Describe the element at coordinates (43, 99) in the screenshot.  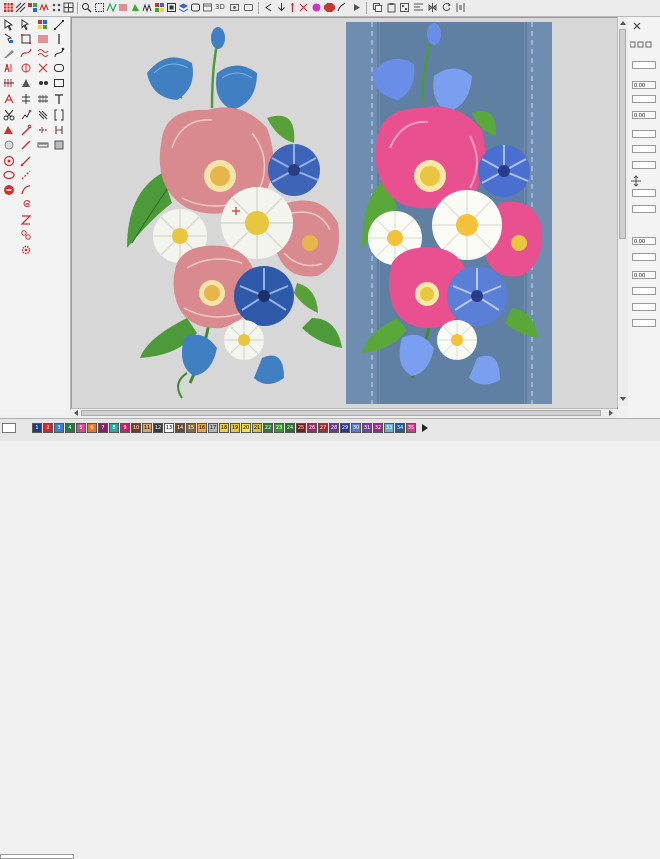
I see `text-1000-icon` at that location.